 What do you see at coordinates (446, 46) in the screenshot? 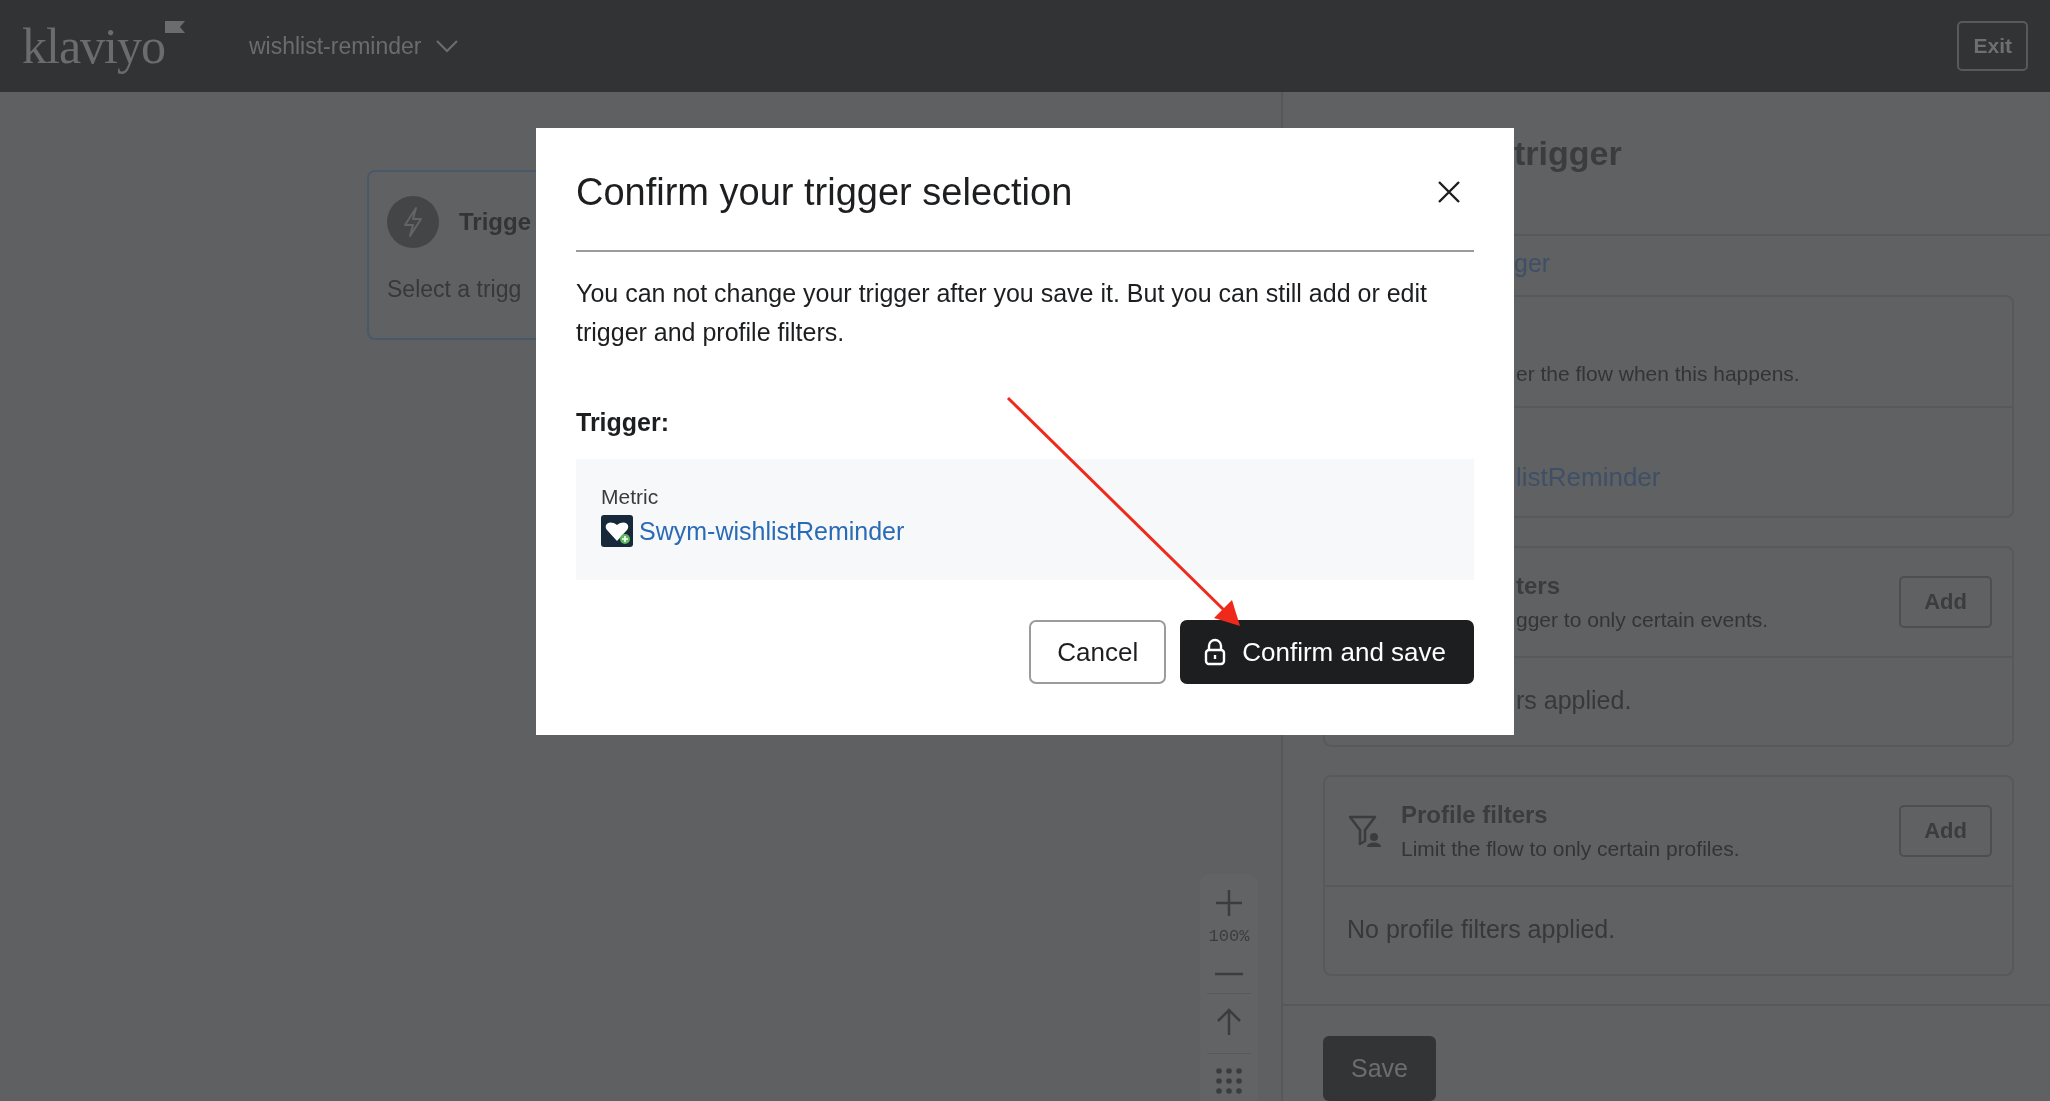
I see `chevron-down-icon` at bounding box center [446, 46].